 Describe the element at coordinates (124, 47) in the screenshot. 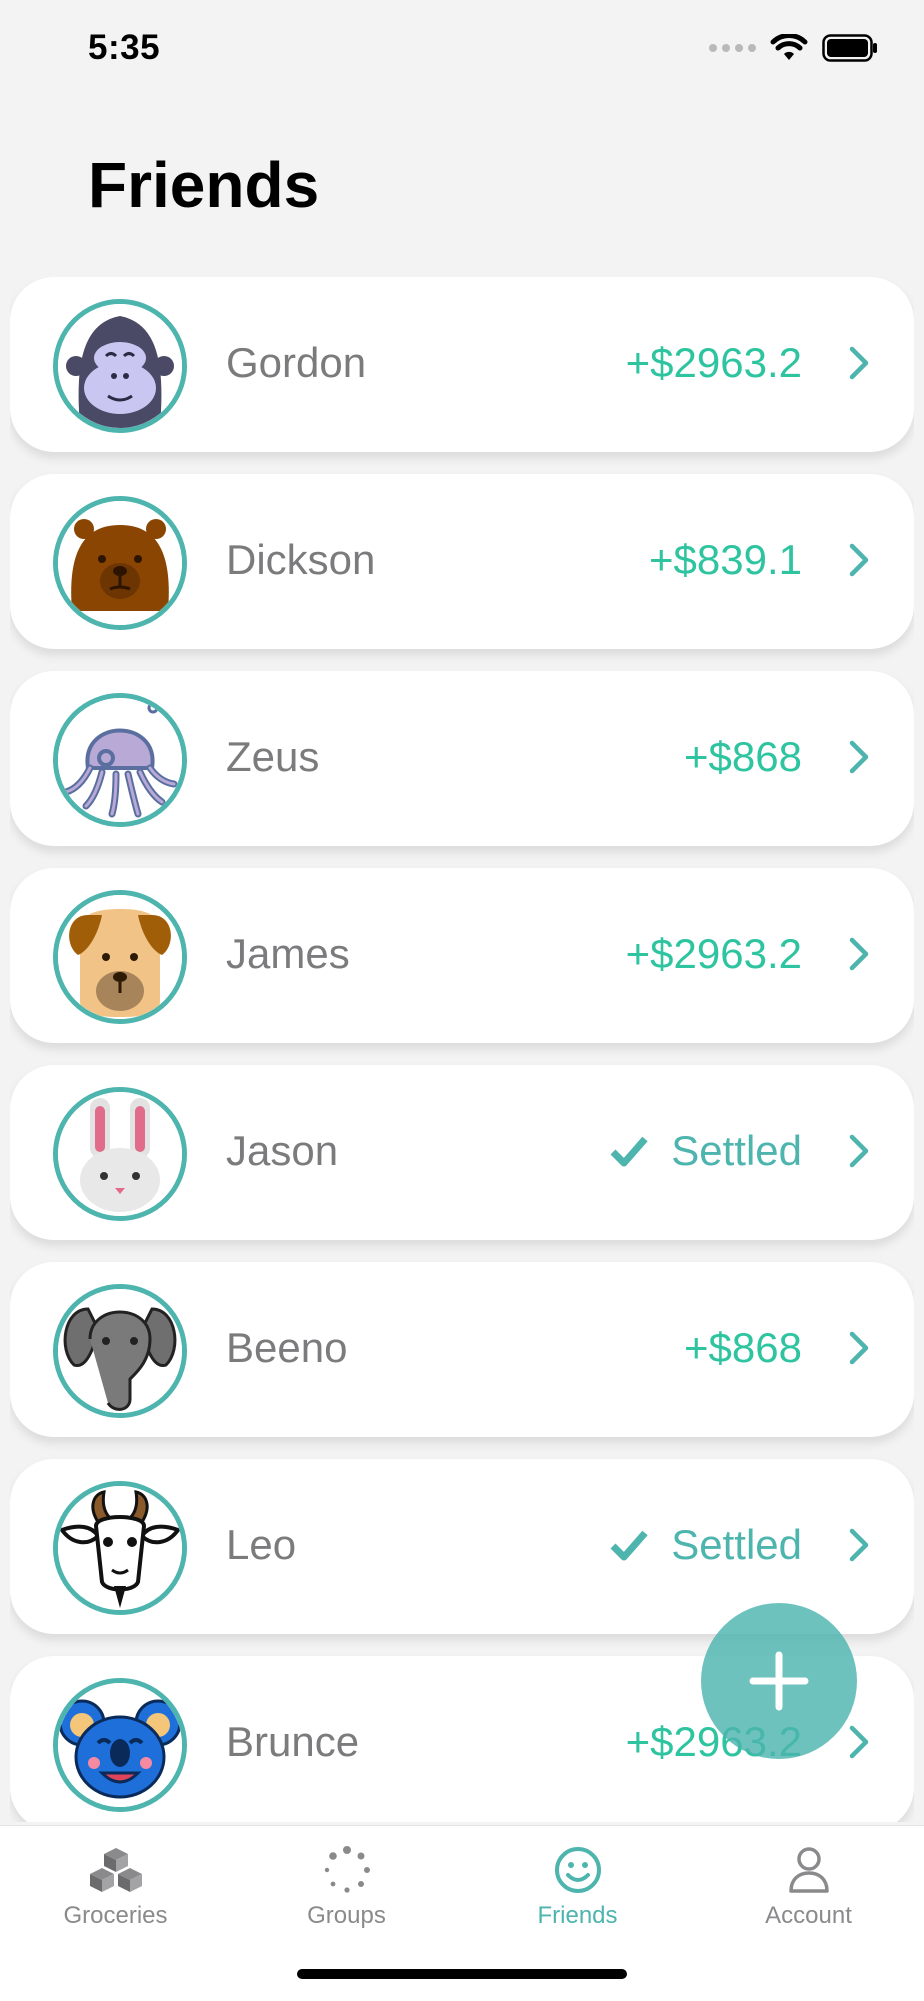

I see `status-time: 5:35` at that location.